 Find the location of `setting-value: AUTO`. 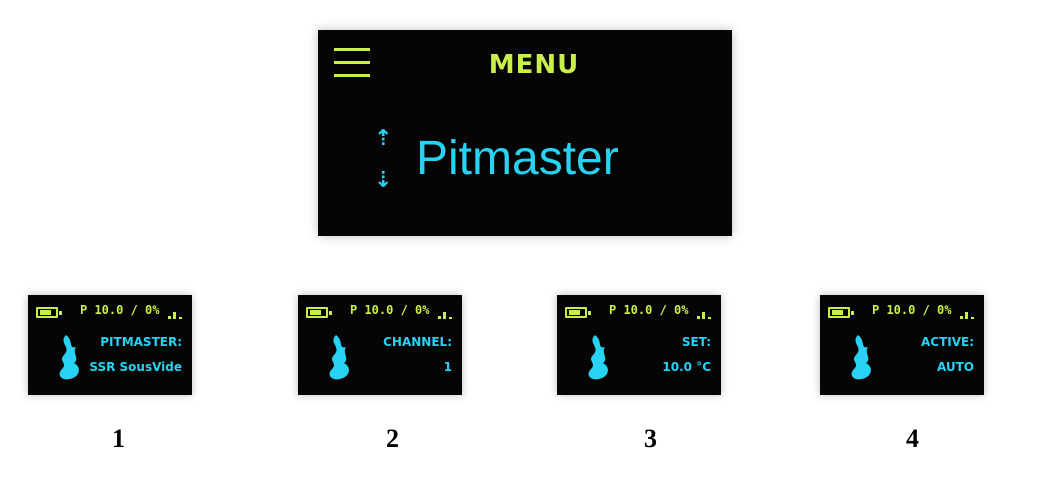

setting-value: AUTO is located at coordinates (955, 367).